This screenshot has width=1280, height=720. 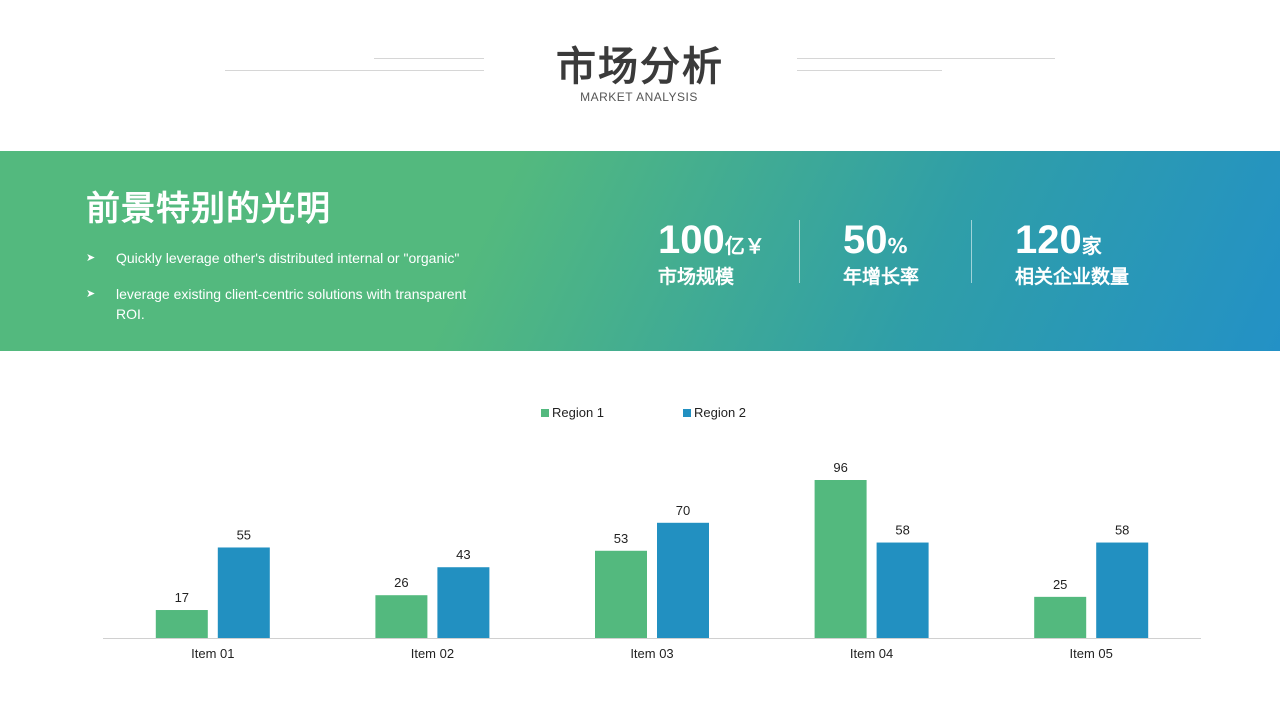 I want to click on data-label: 17, so click(x=182, y=597).